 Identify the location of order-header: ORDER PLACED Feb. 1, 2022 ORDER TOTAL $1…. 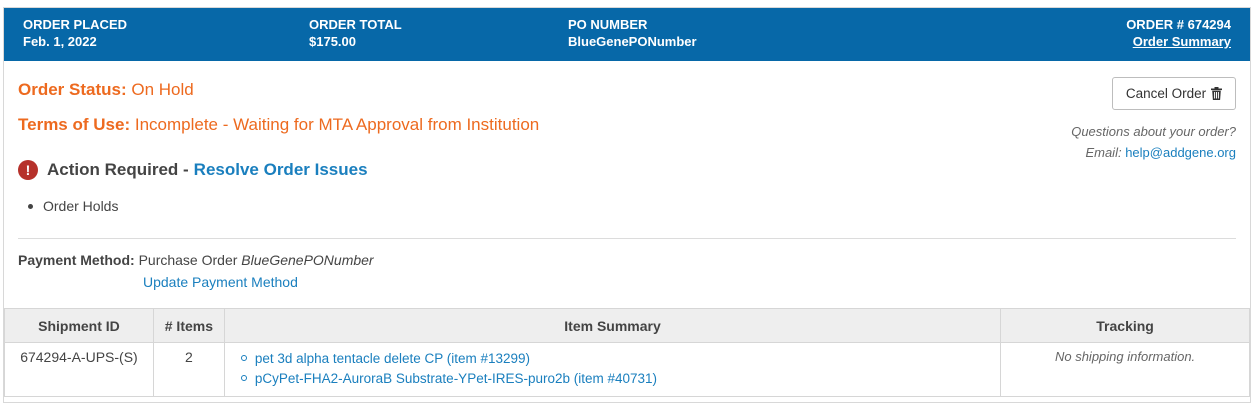
(627, 34).